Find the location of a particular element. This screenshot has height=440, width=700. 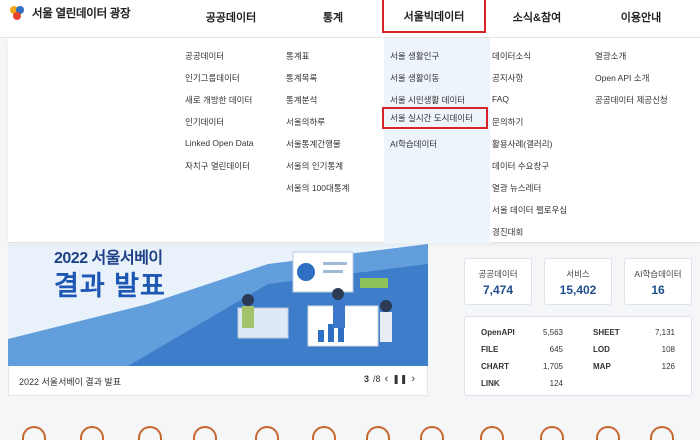

menu-ai-training-data: AI학습데이터 is located at coordinates (413, 144).